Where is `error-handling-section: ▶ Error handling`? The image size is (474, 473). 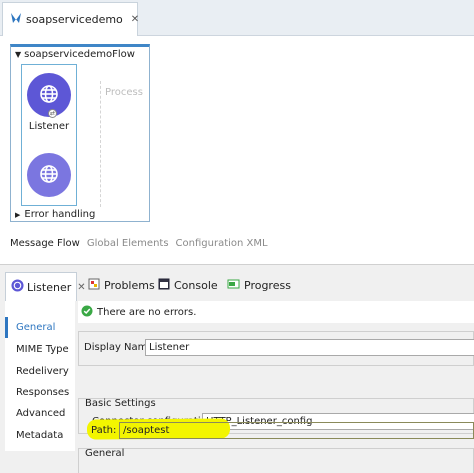 error-handling-section: ▶ Error handling is located at coordinates (55, 214).